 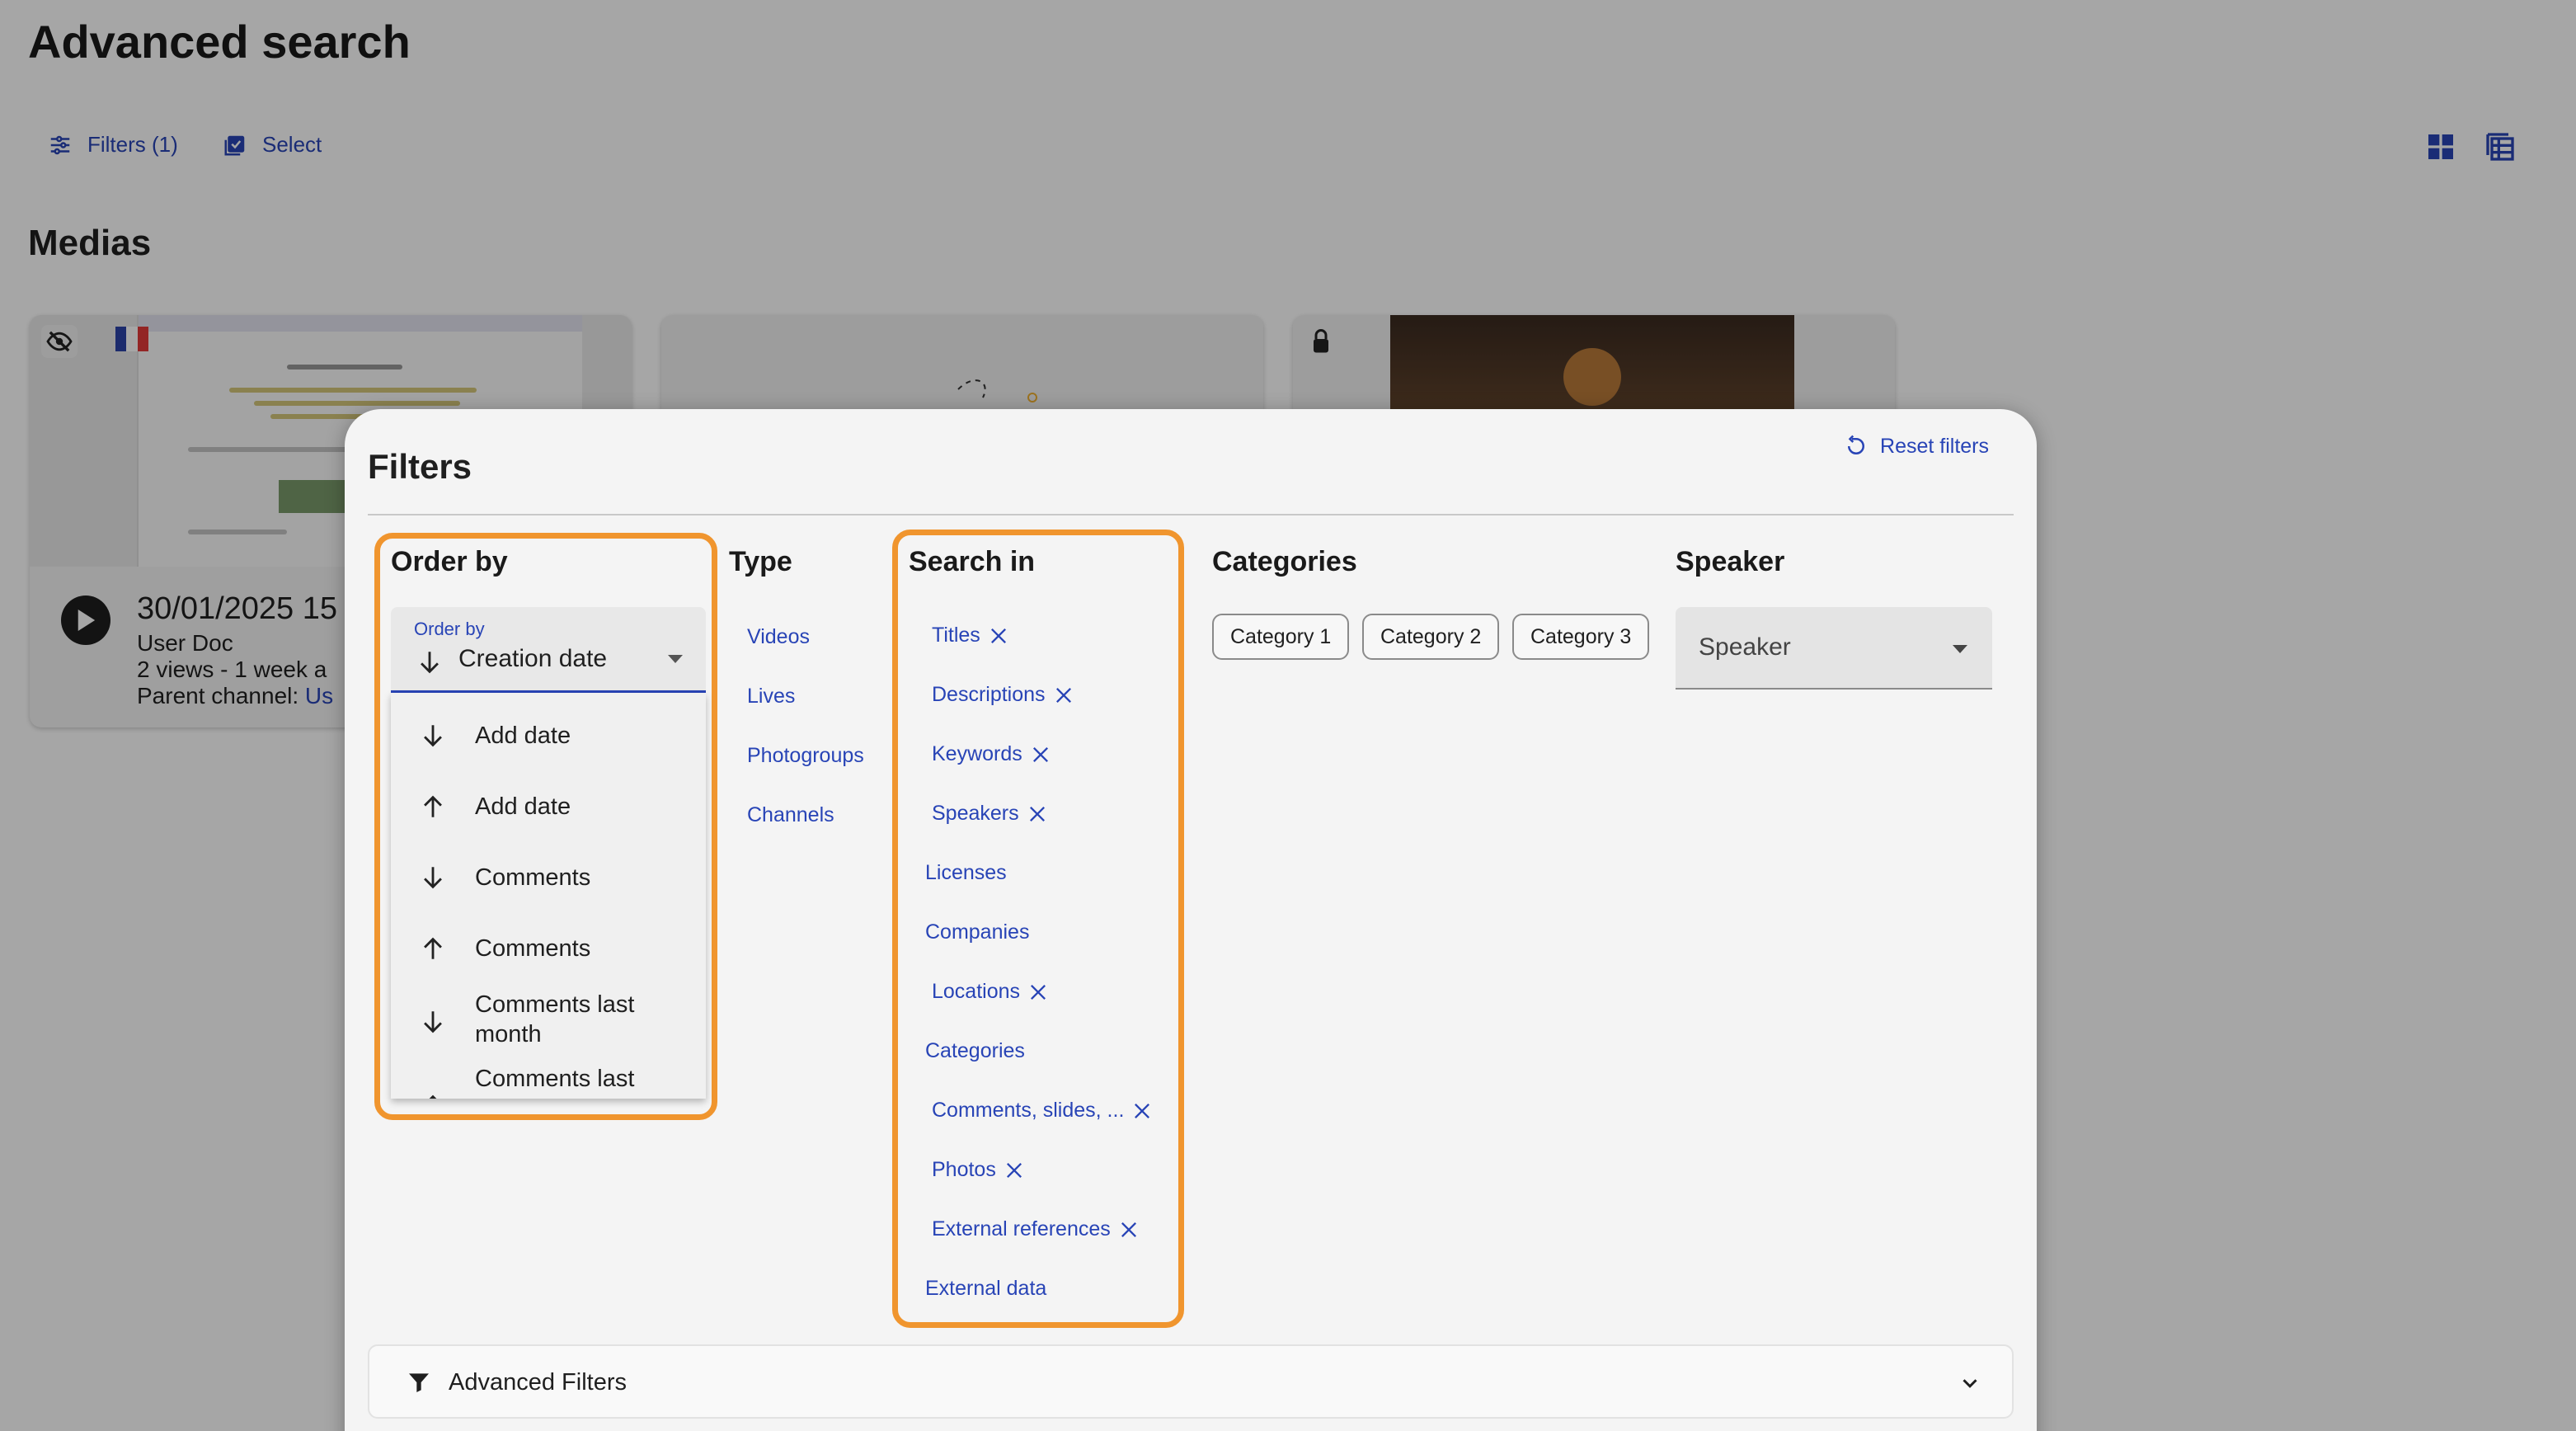 I want to click on search-in-option-descriptions: Descriptions, so click(x=1003, y=695).